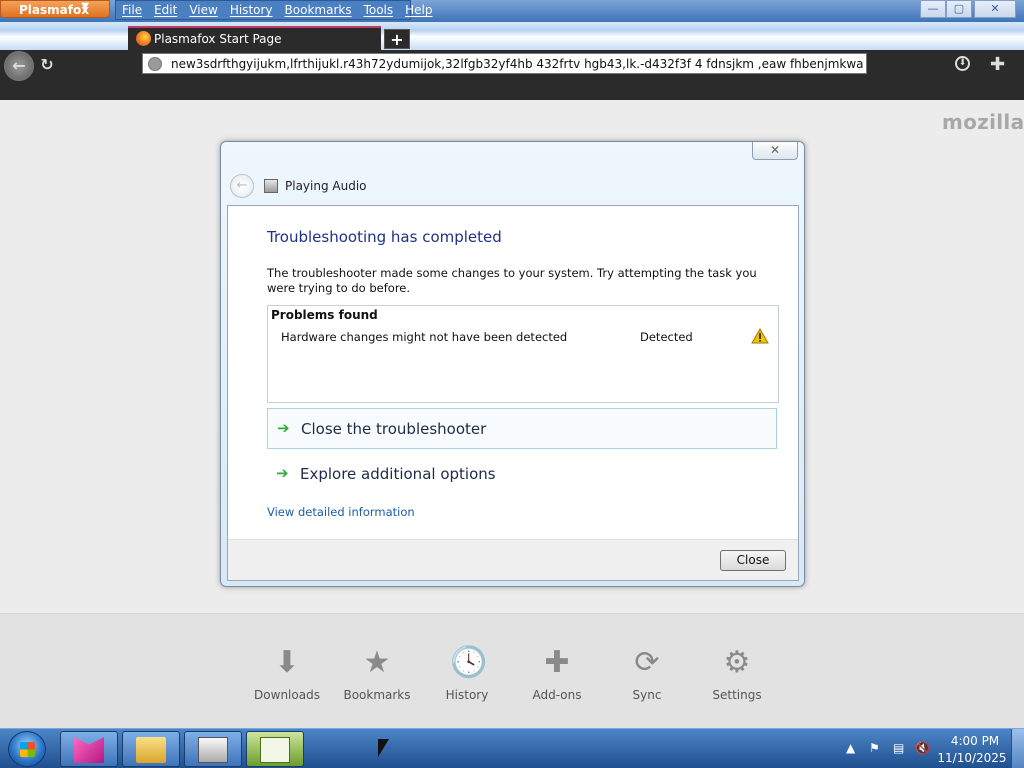 This screenshot has height=768, width=1024. What do you see at coordinates (512, 748) in the screenshot?
I see `taskbar: ▲ ⚑ ▤ 🔇 4:00 PM 11/10/2025` at bounding box center [512, 748].